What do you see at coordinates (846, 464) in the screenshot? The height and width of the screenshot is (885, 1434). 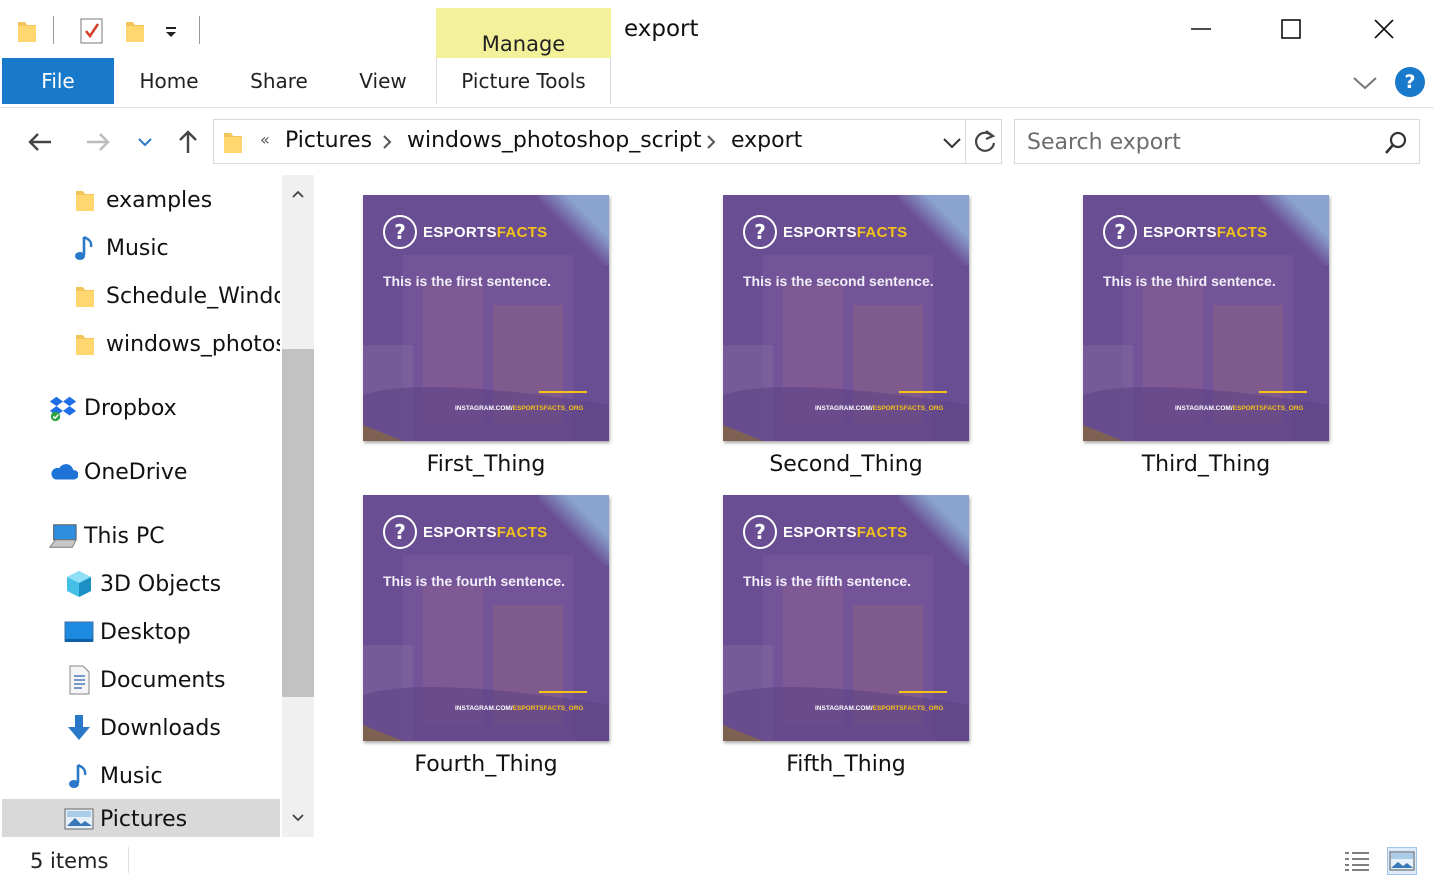 I see `file-name: Second_Thing` at bounding box center [846, 464].